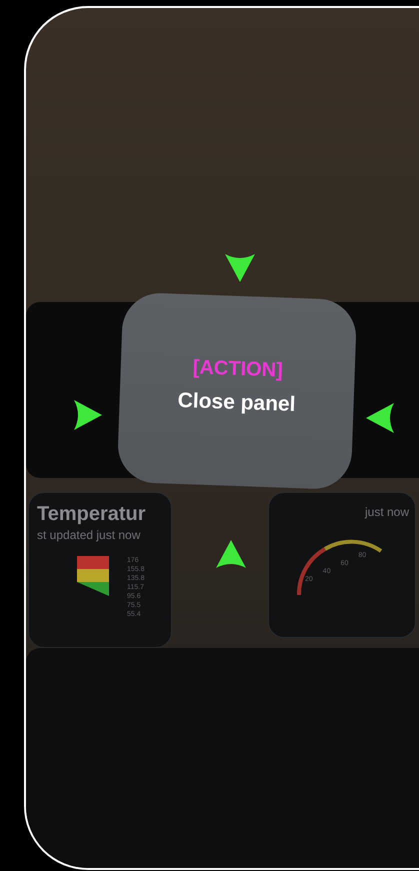 The image size is (419, 871). I want to click on card-subtitle: st updated just now, so click(89, 535).